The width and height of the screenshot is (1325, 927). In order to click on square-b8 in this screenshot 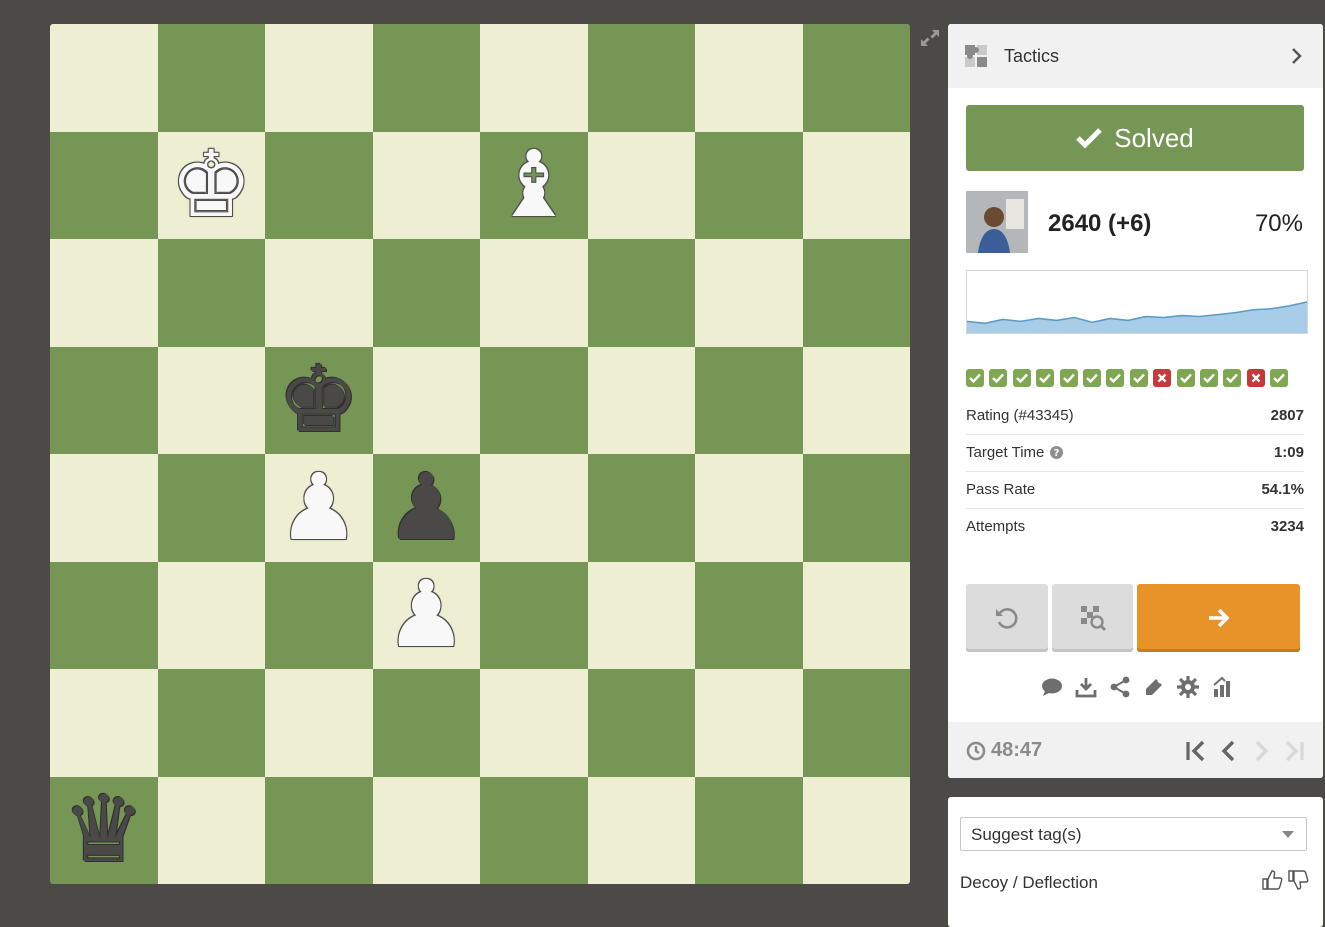, I will do `click(211, 78)`.